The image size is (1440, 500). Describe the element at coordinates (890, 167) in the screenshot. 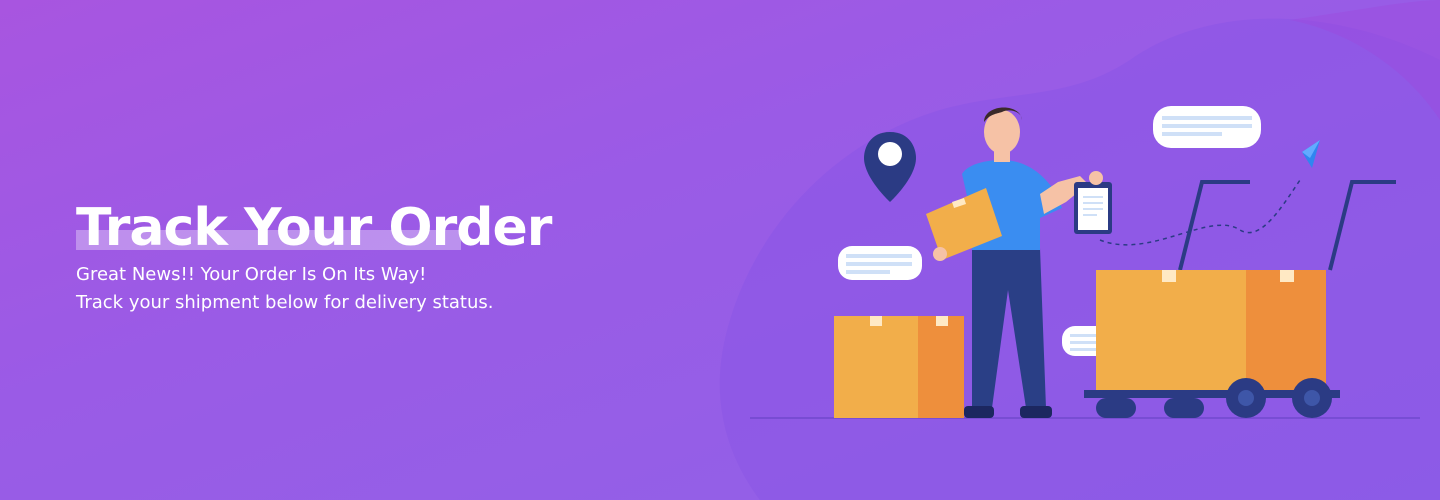

I see `location-pin-icon` at that location.